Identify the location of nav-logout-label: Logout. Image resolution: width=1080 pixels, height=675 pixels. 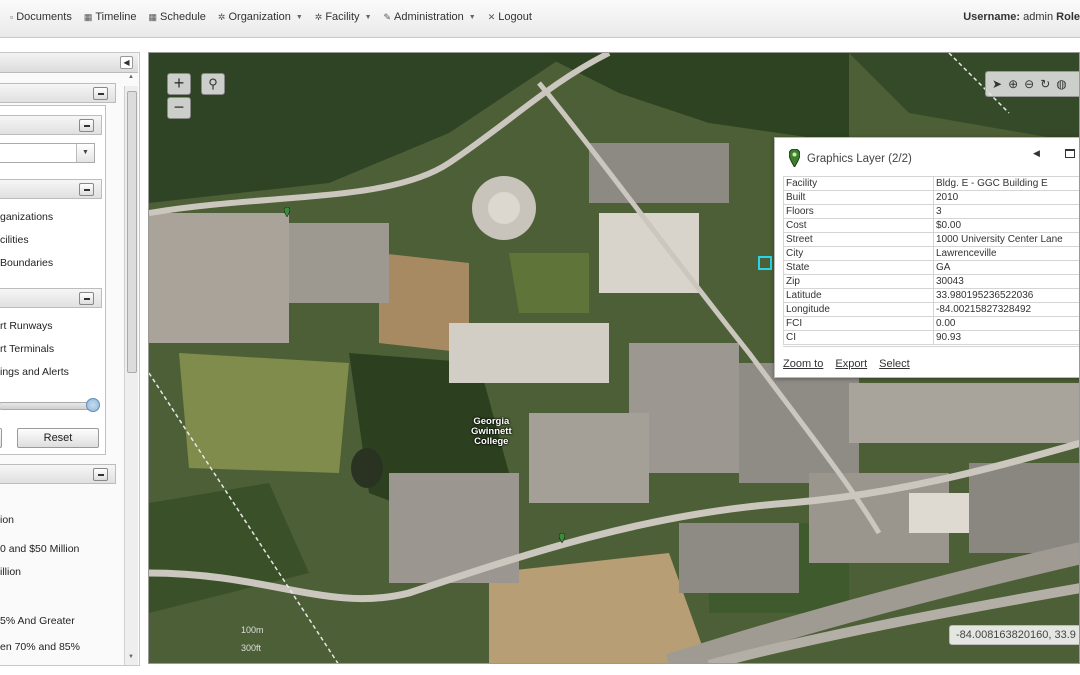
(515, 17).